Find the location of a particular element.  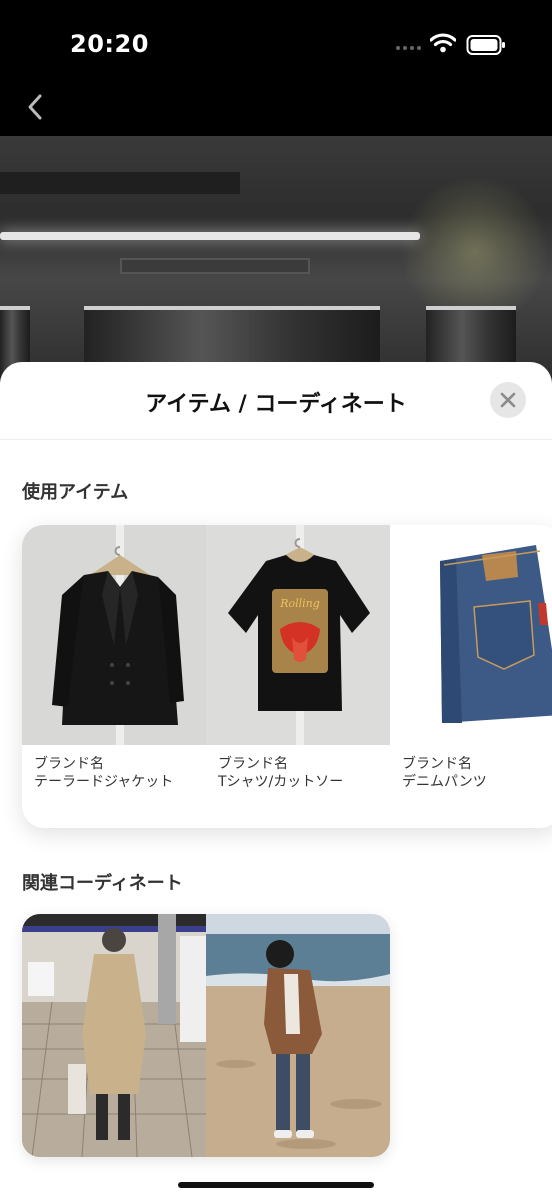

item-name: テーラードジャケット is located at coordinates (104, 782).